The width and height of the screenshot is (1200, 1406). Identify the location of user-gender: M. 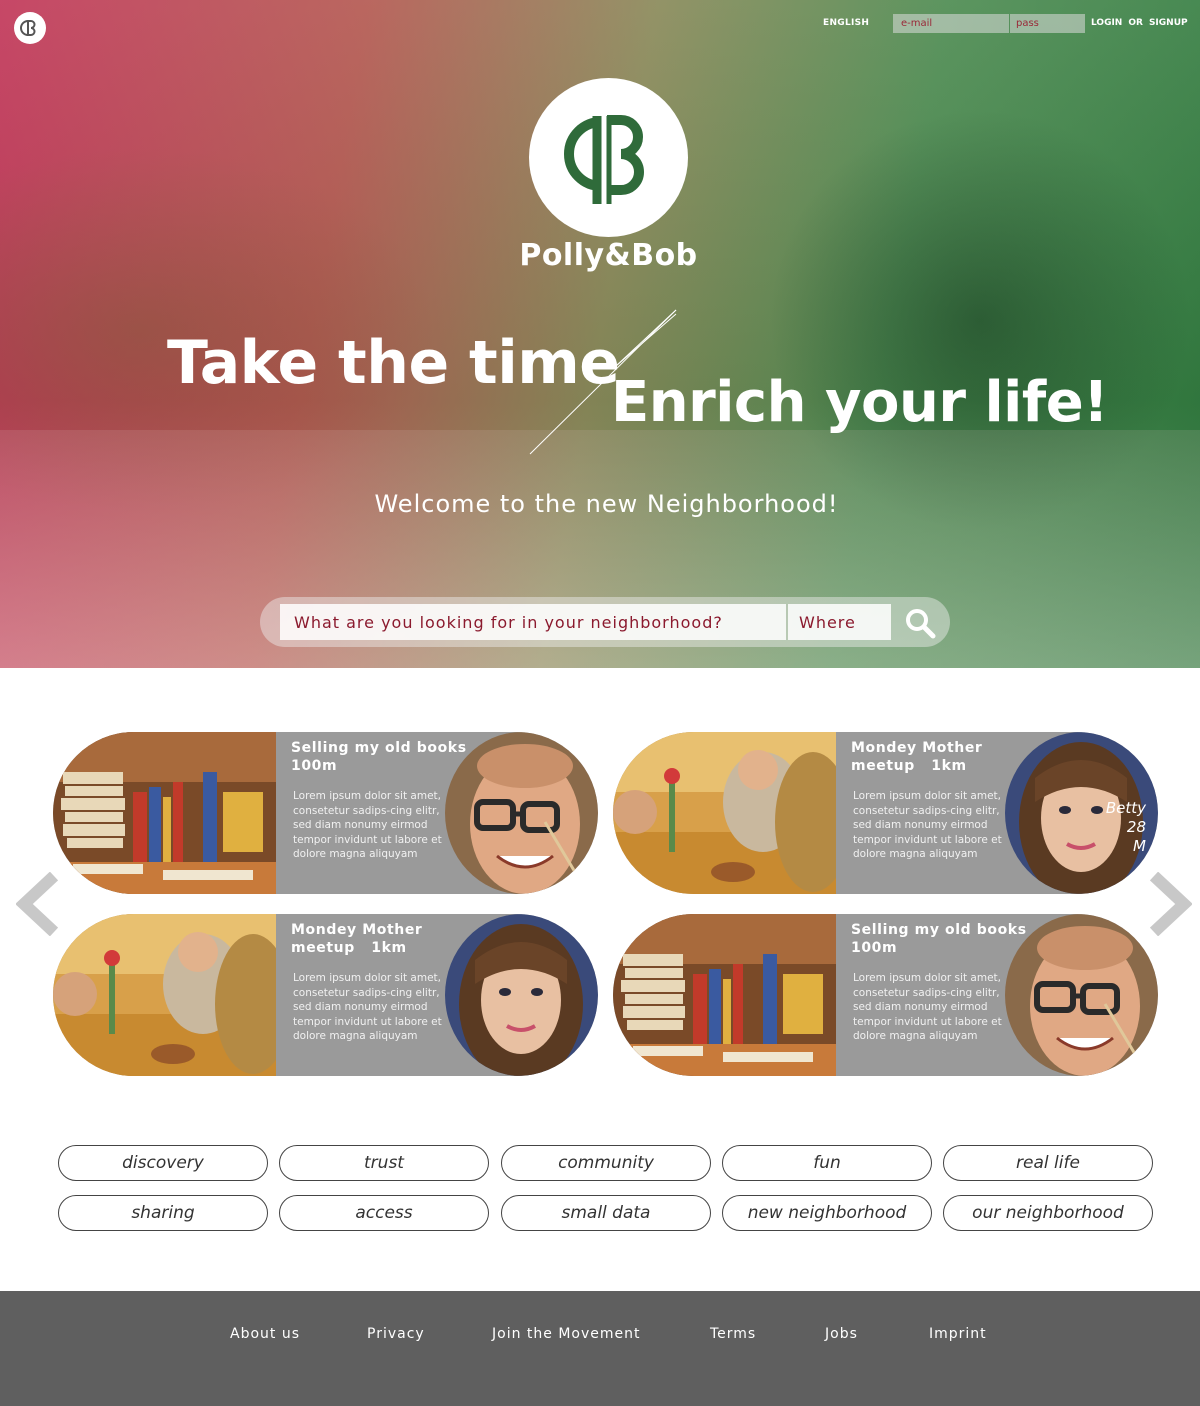
(1139, 846).